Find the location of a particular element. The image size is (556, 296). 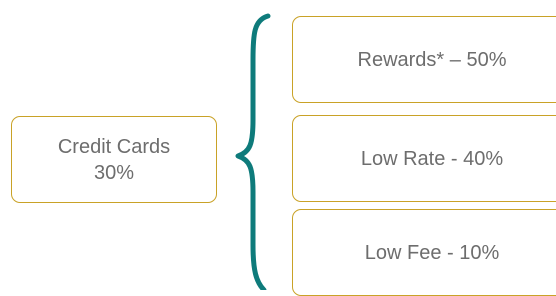

rewards-node: Rewards* – 50% is located at coordinates (424, 59).